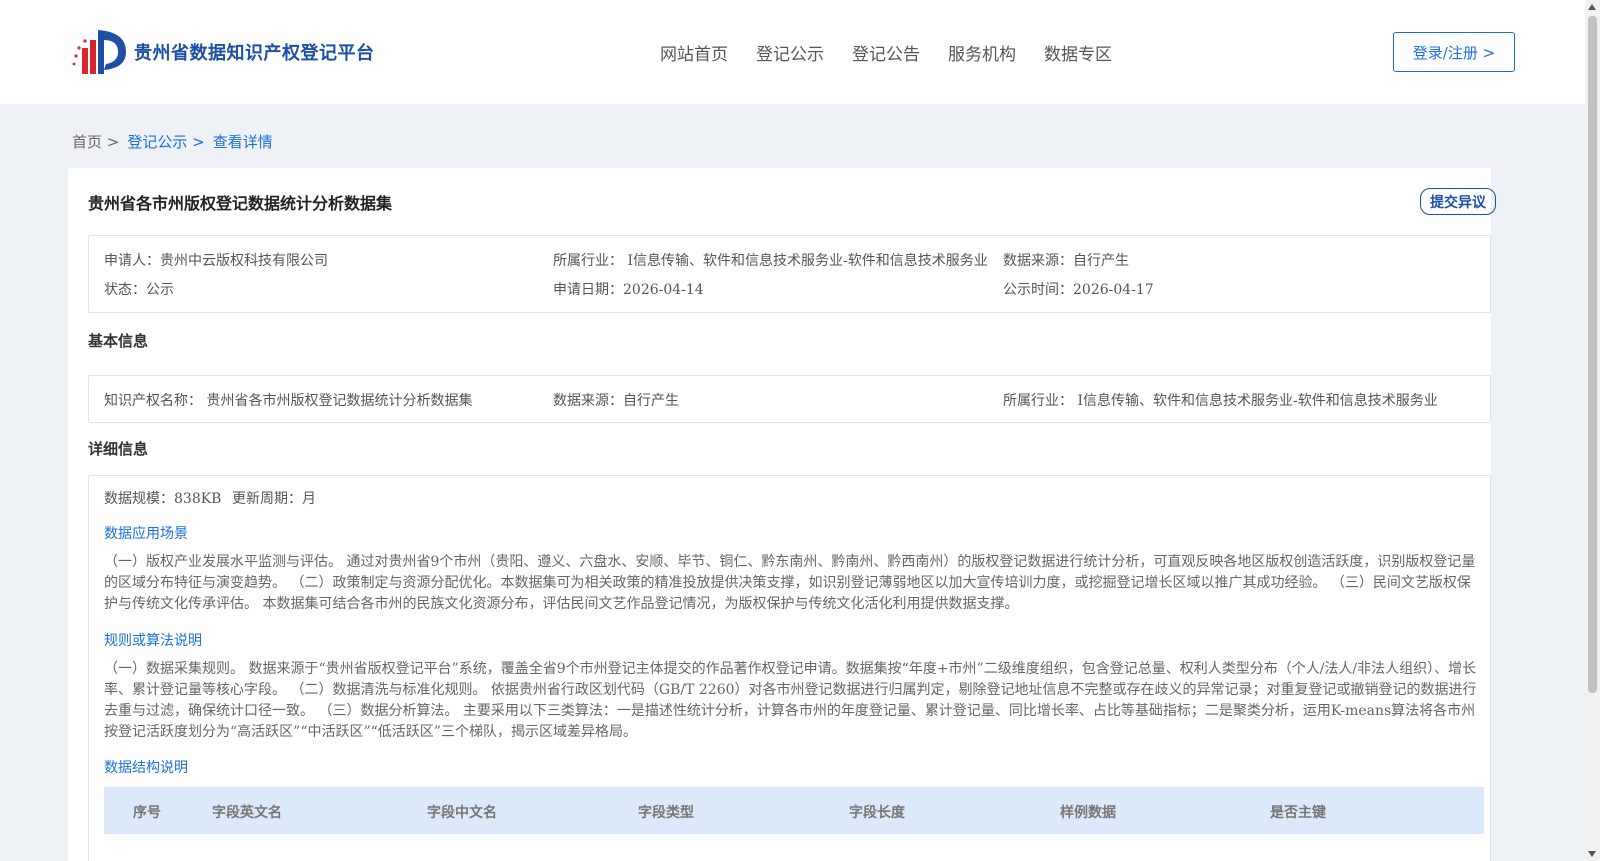  What do you see at coordinates (118, 449) in the screenshot?
I see `detail-info-heading: 详细信息` at bounding box center [118, 449].